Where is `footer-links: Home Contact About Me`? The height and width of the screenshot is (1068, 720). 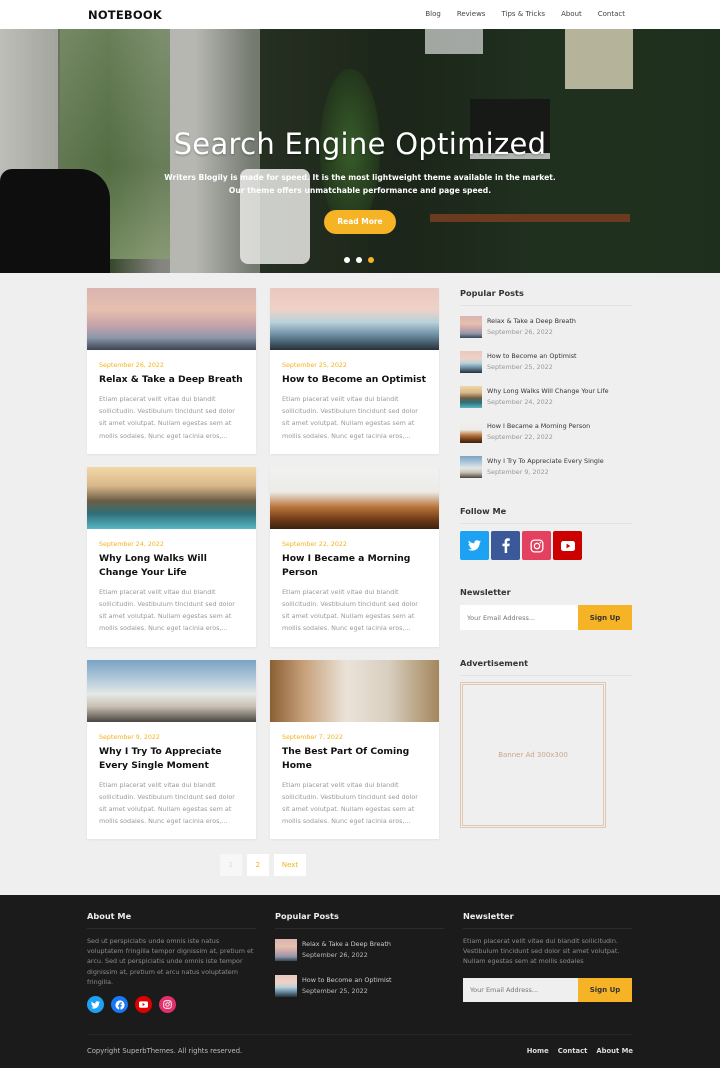
footer-links: Home Contact About Me is located at coordinates (580, 1051).